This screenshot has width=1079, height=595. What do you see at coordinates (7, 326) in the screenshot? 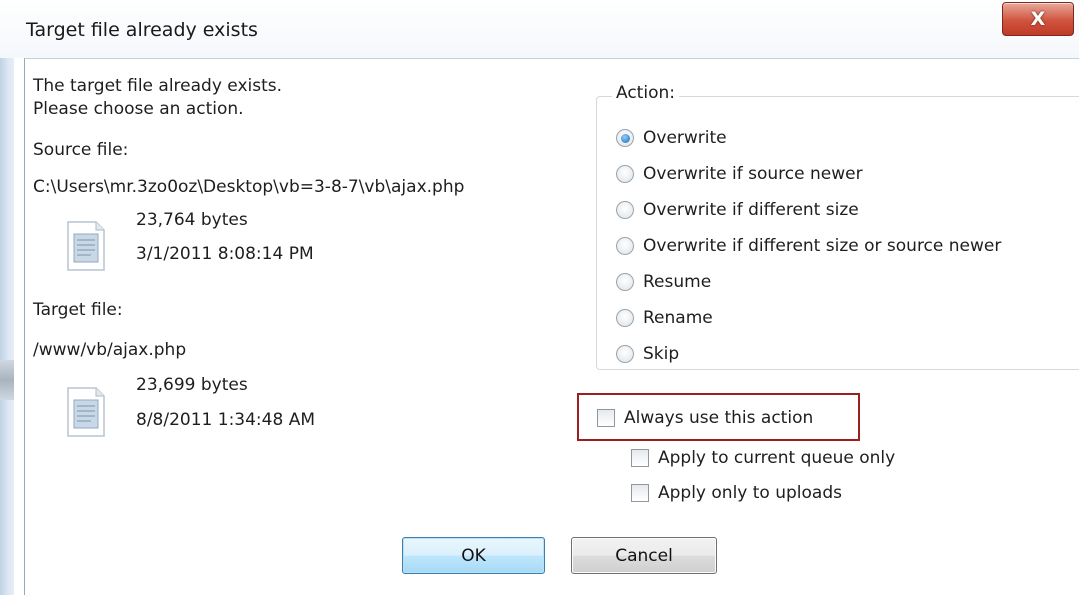
I see `window-frame-left` at bounding box center [7, 326].